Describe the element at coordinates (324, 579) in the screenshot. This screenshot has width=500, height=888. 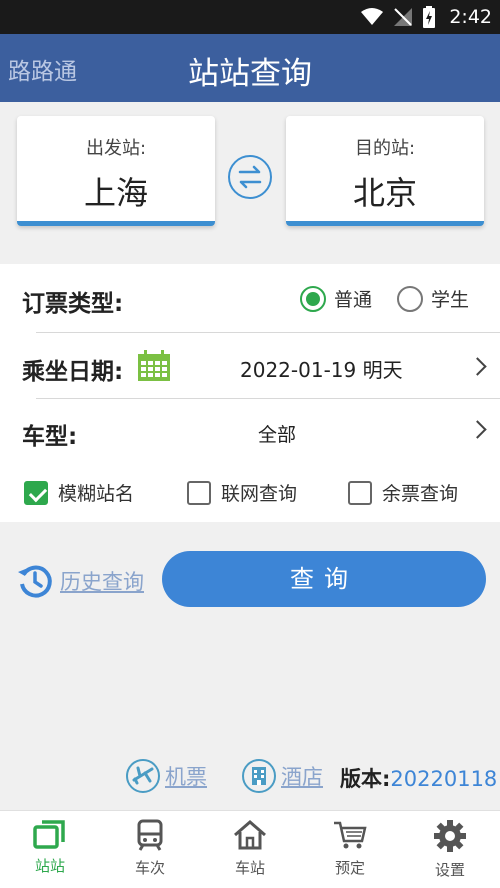
I see `query-button: 查询` at that location.